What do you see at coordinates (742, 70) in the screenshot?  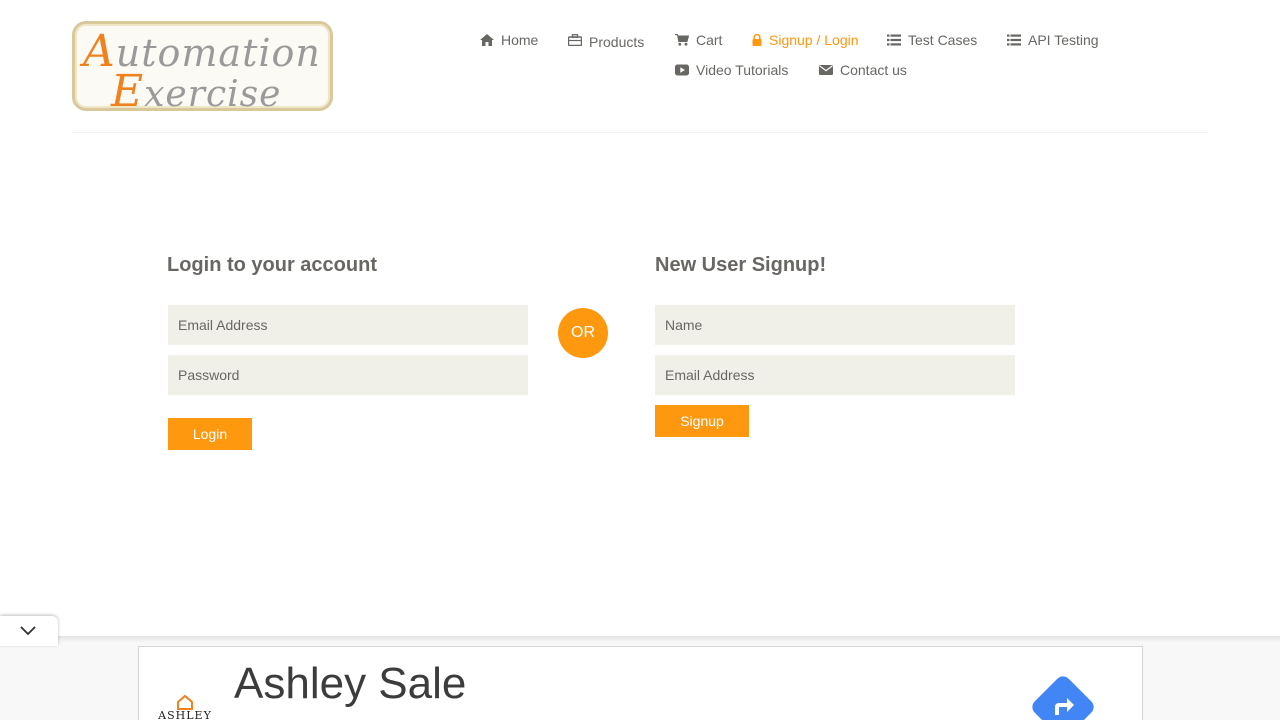 I see `nav-video-tutorials-label: Video Tutorials` at bounding box center [742, 70].